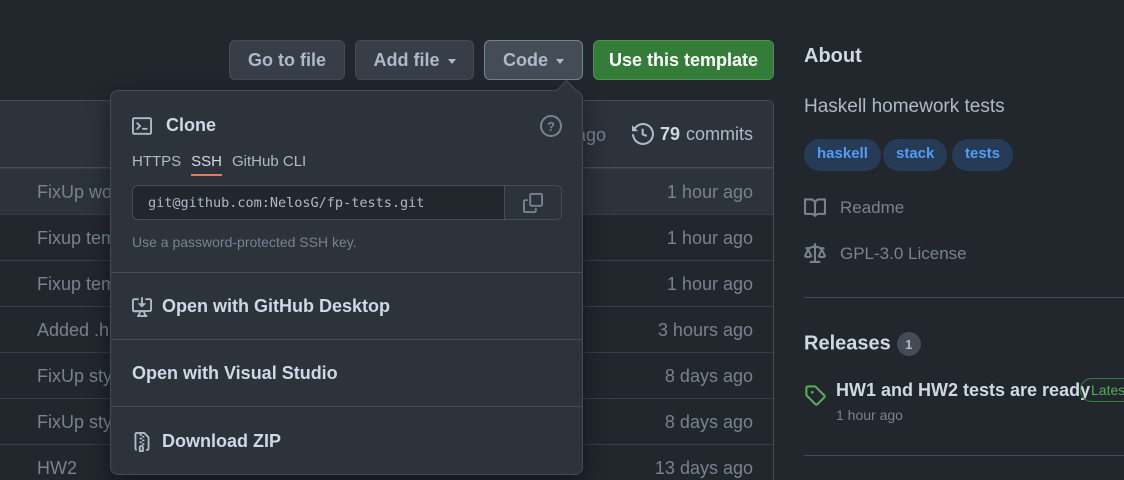  I want to click on releases-heading: Releases 1, so click(862, 344).